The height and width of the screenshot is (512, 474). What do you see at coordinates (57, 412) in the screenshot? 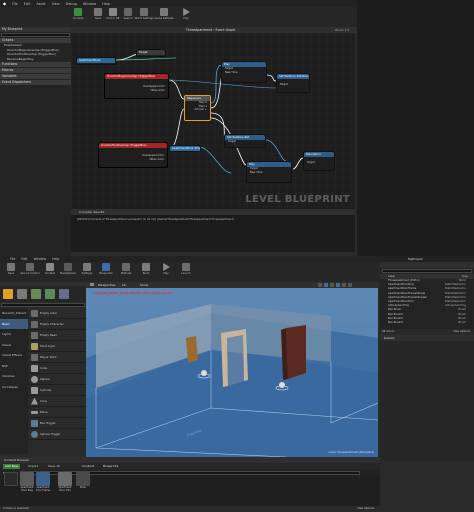
I see `place-item-plane: Plane` at bounding box center [57, 412].